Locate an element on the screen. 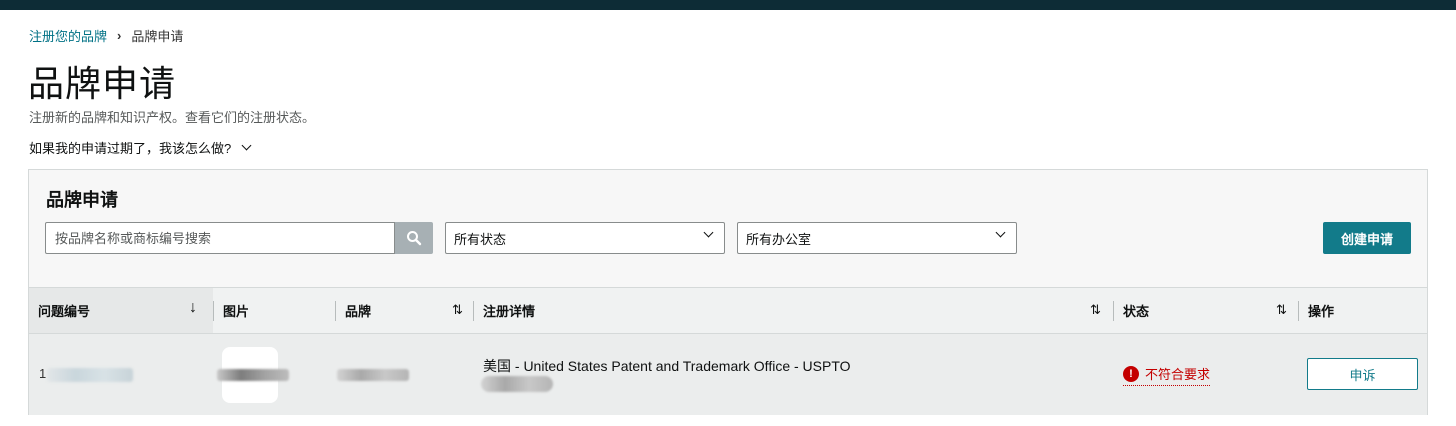 Image resolution: width=1456 pixels, height=426 pixels. column-header-actions: 操作 is located at coordinates (1321, 311).